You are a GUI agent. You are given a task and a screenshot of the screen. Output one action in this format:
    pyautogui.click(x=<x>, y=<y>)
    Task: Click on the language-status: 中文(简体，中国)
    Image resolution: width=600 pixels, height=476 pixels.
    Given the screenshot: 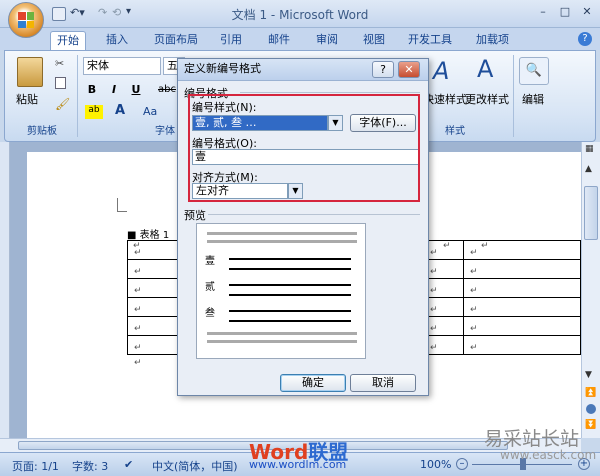 What is the action you would take?
    pyautogui.click(x=195, y=466)
    